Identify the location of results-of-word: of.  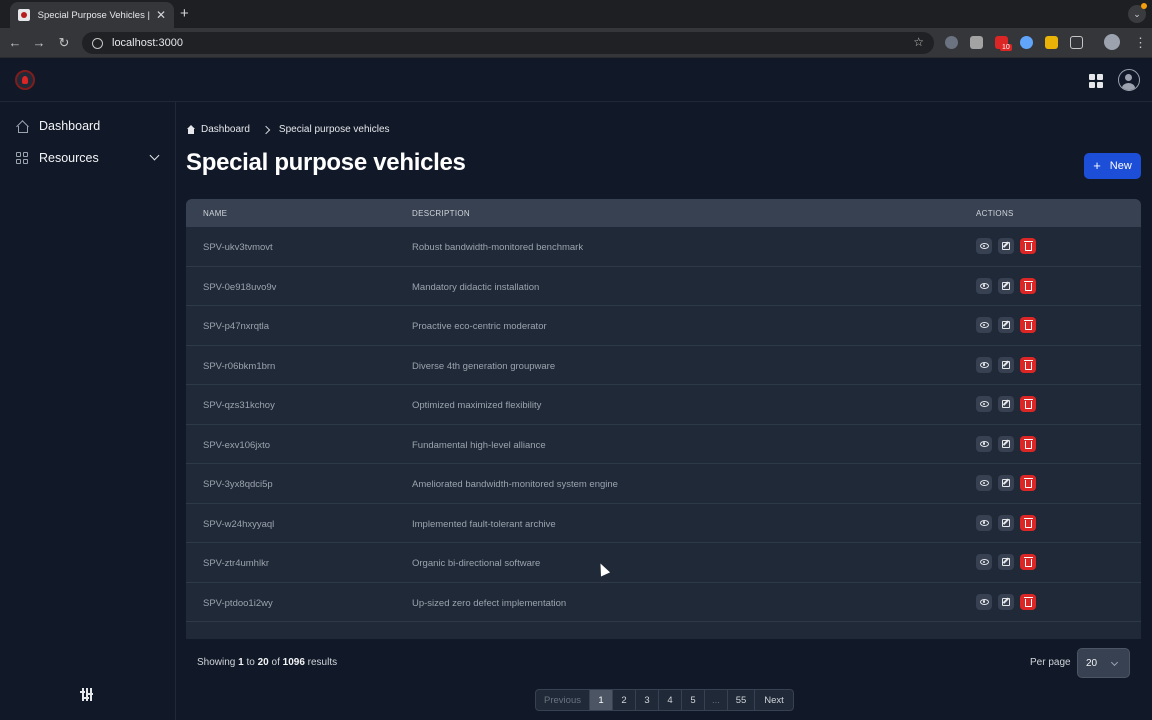
(275, 662).